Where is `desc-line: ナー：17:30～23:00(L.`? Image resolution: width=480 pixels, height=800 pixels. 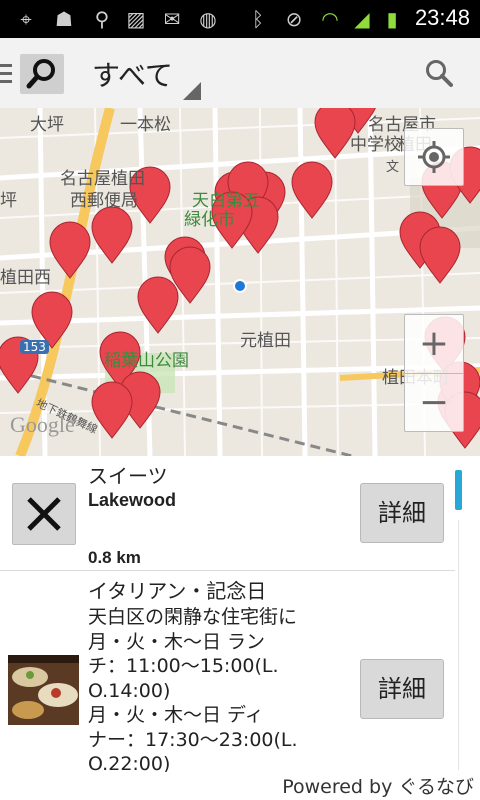
desc-line: ナー：17:30～23:00(L. is located at coordinates (193, 739).